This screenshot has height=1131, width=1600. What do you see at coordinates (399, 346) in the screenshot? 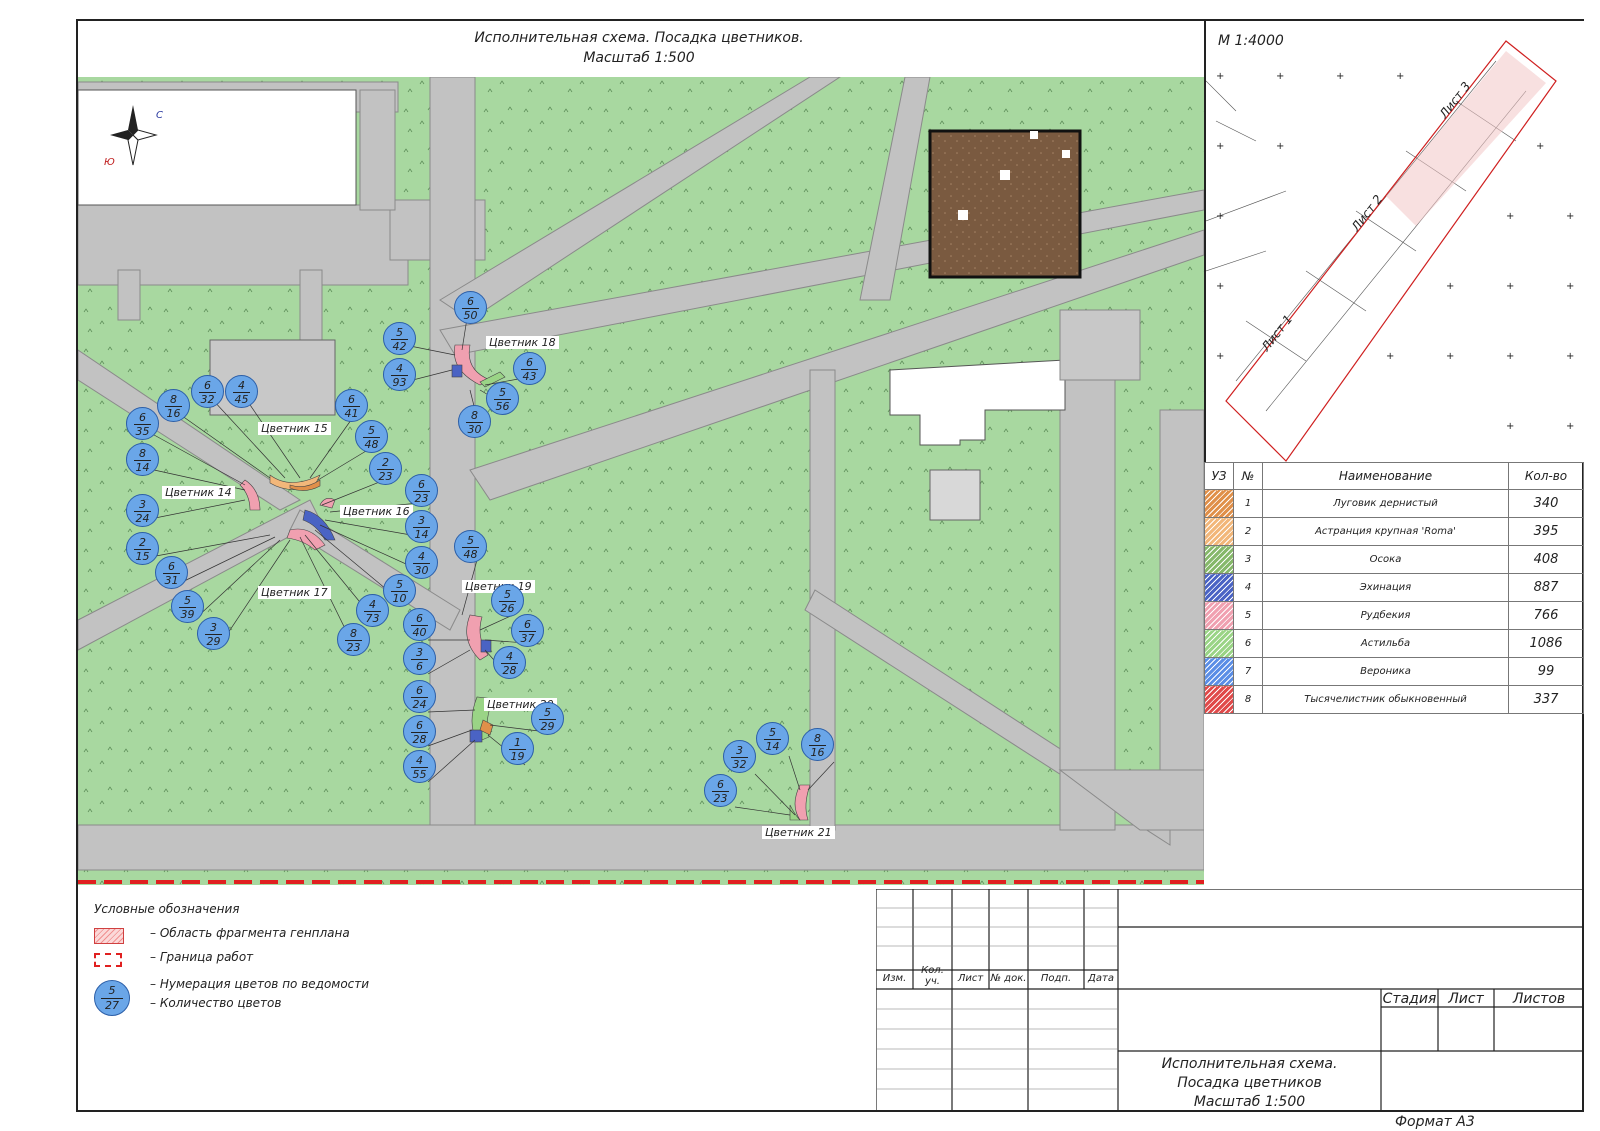
I see `marker-plant-quantity: 42` at bounding box center [399, 346].